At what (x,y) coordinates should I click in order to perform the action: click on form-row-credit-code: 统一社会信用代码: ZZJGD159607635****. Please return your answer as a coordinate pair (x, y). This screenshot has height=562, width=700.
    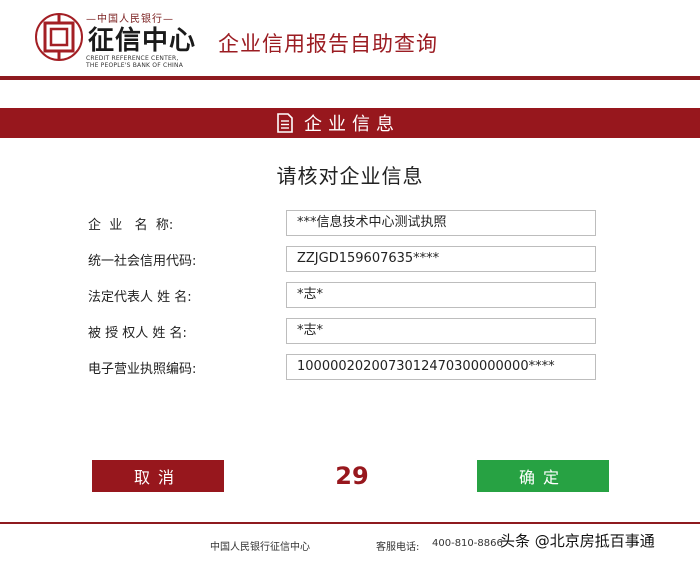
    Looking at the image, I should click on (350, 259).